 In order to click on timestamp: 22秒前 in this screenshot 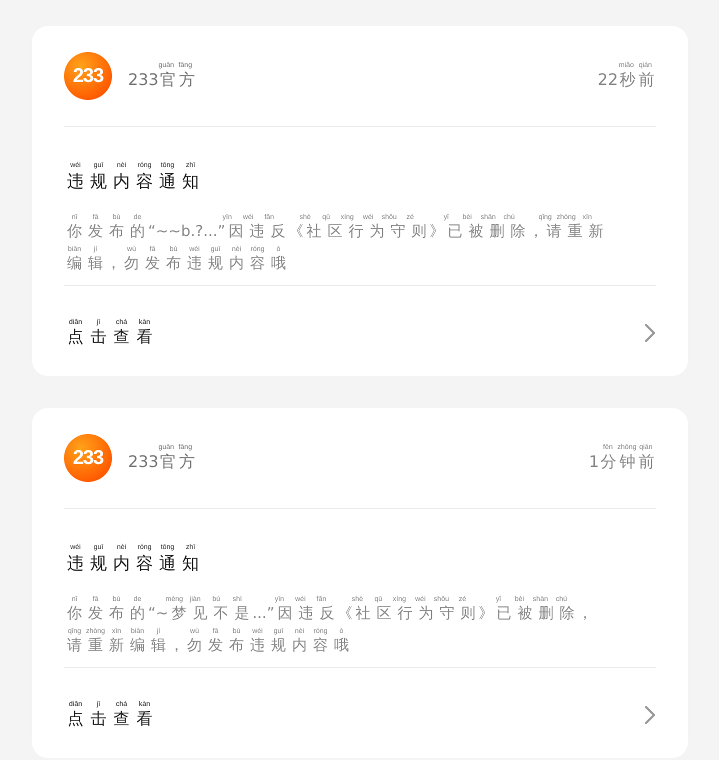, I will do `click(627, 80)`.